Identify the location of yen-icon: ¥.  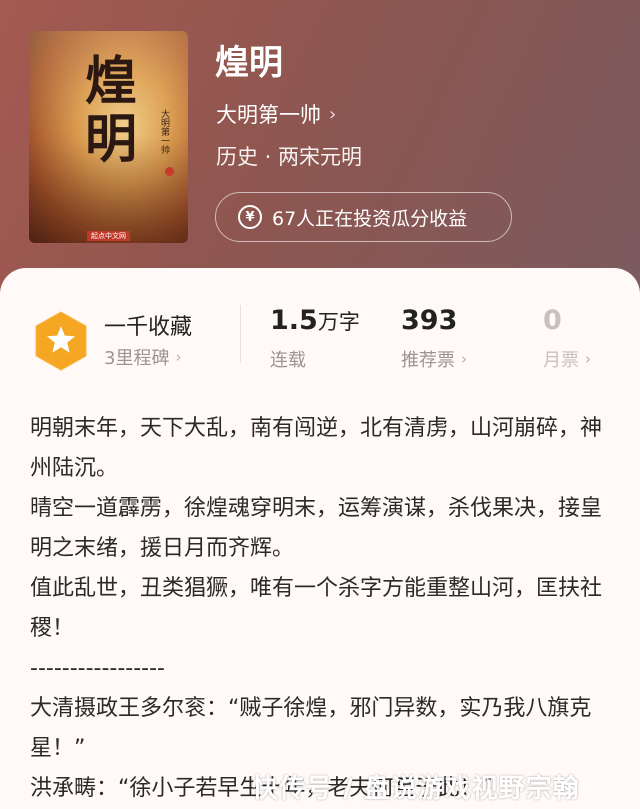
(250, 217).